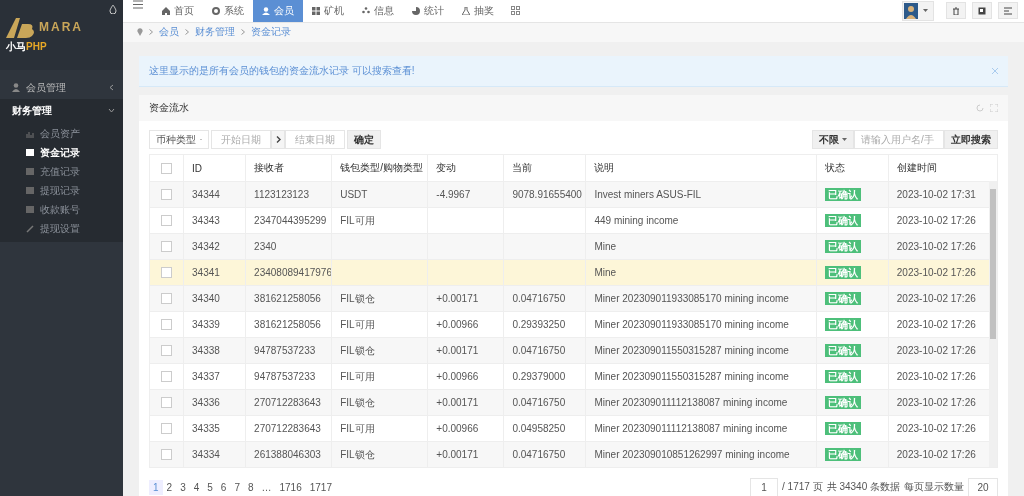 The image size is (1024, 496). I want to click on trash-button, so click(956, 11).